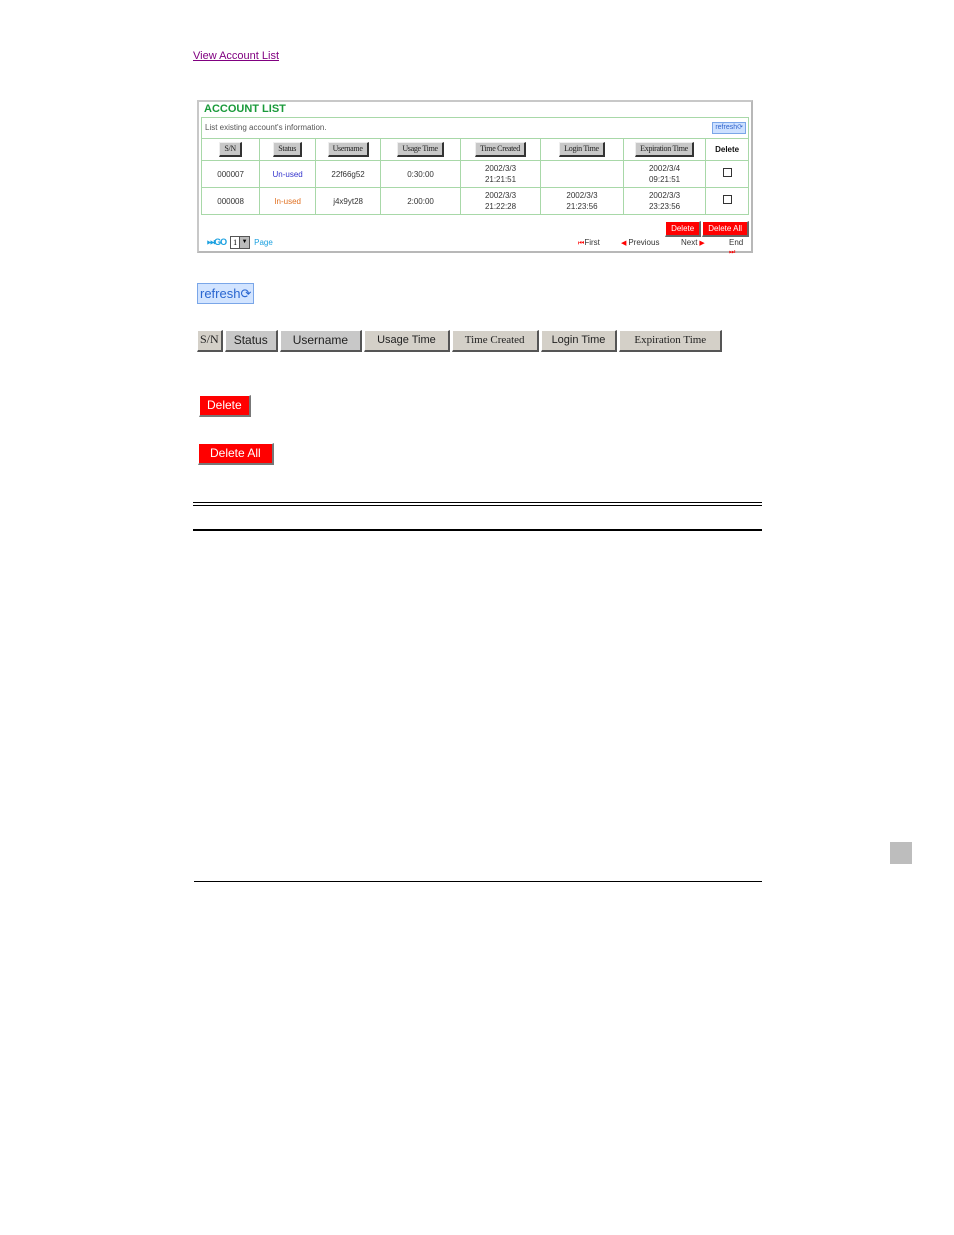  Describe the element at coordinates (500, 149) in the screenshot. I see `sort-time-created-button: Time Created` at that location.